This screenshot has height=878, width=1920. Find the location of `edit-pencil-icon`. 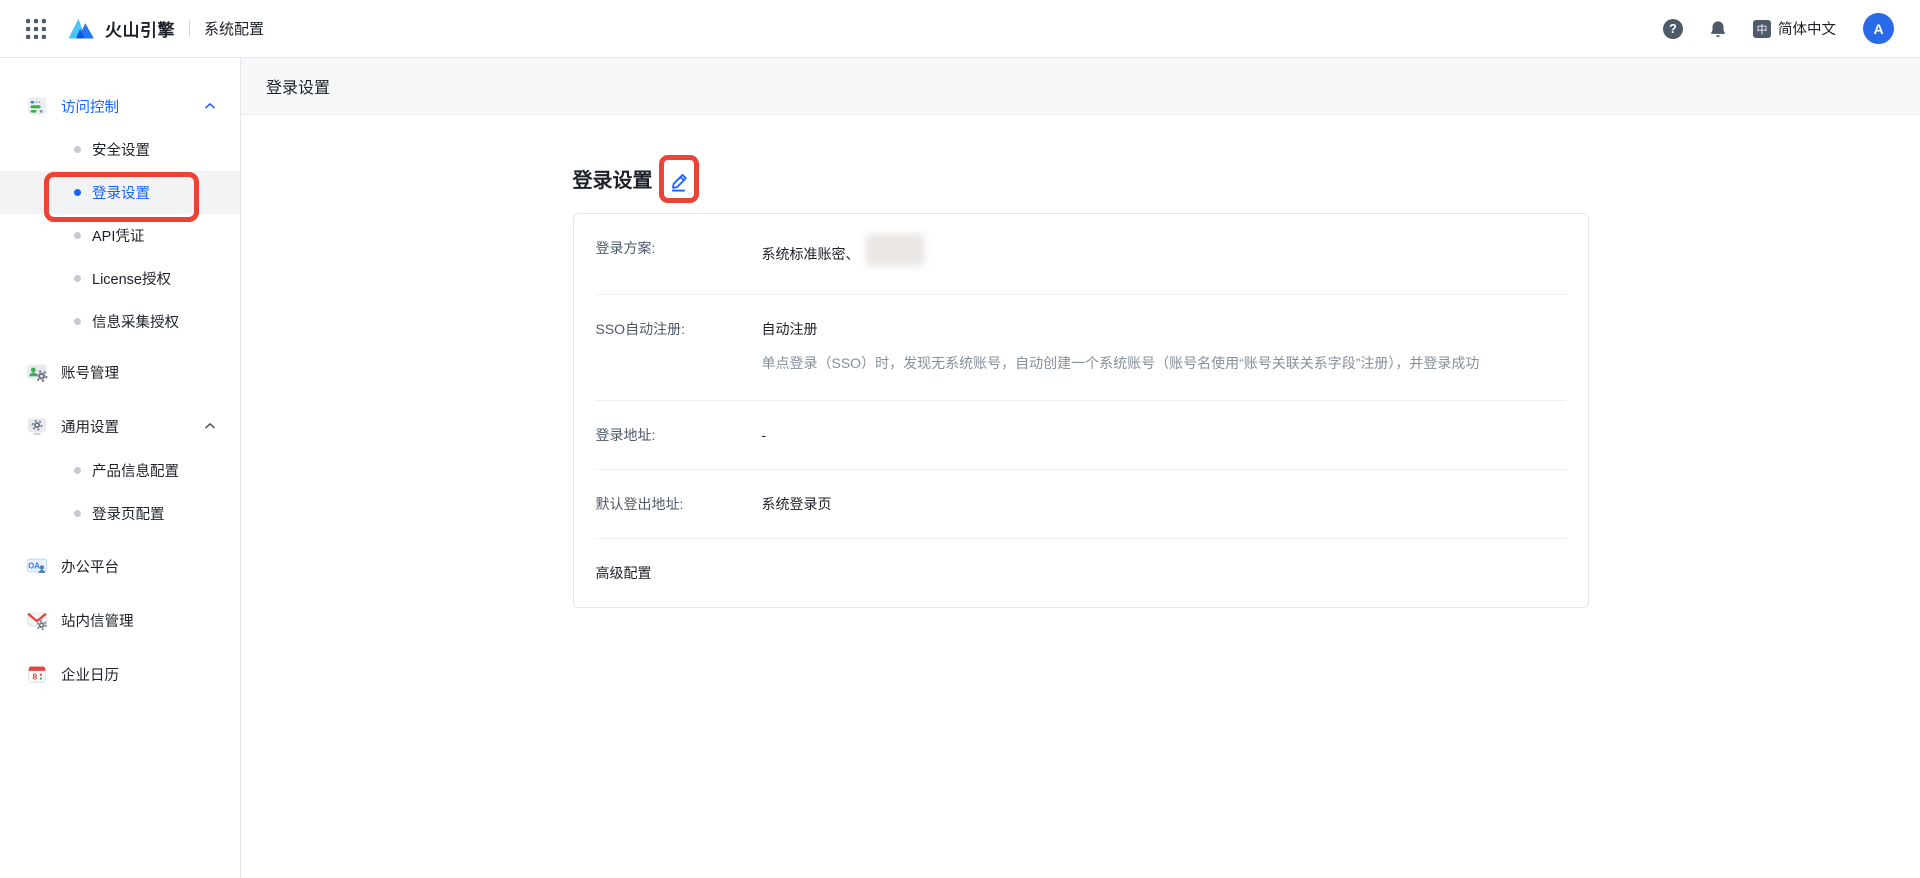

edit-pencil-icon is located at coordinates (680, 181).